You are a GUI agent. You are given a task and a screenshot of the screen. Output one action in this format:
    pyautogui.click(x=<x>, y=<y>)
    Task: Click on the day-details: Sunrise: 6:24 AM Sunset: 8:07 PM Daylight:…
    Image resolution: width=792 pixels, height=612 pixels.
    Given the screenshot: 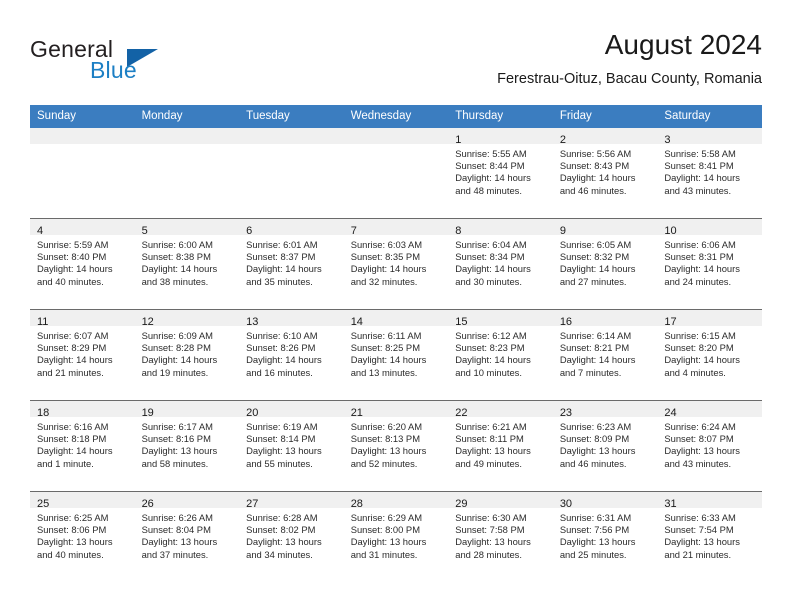 What is the action you would take?
    pyautogui.click(x=709, y=443)
    